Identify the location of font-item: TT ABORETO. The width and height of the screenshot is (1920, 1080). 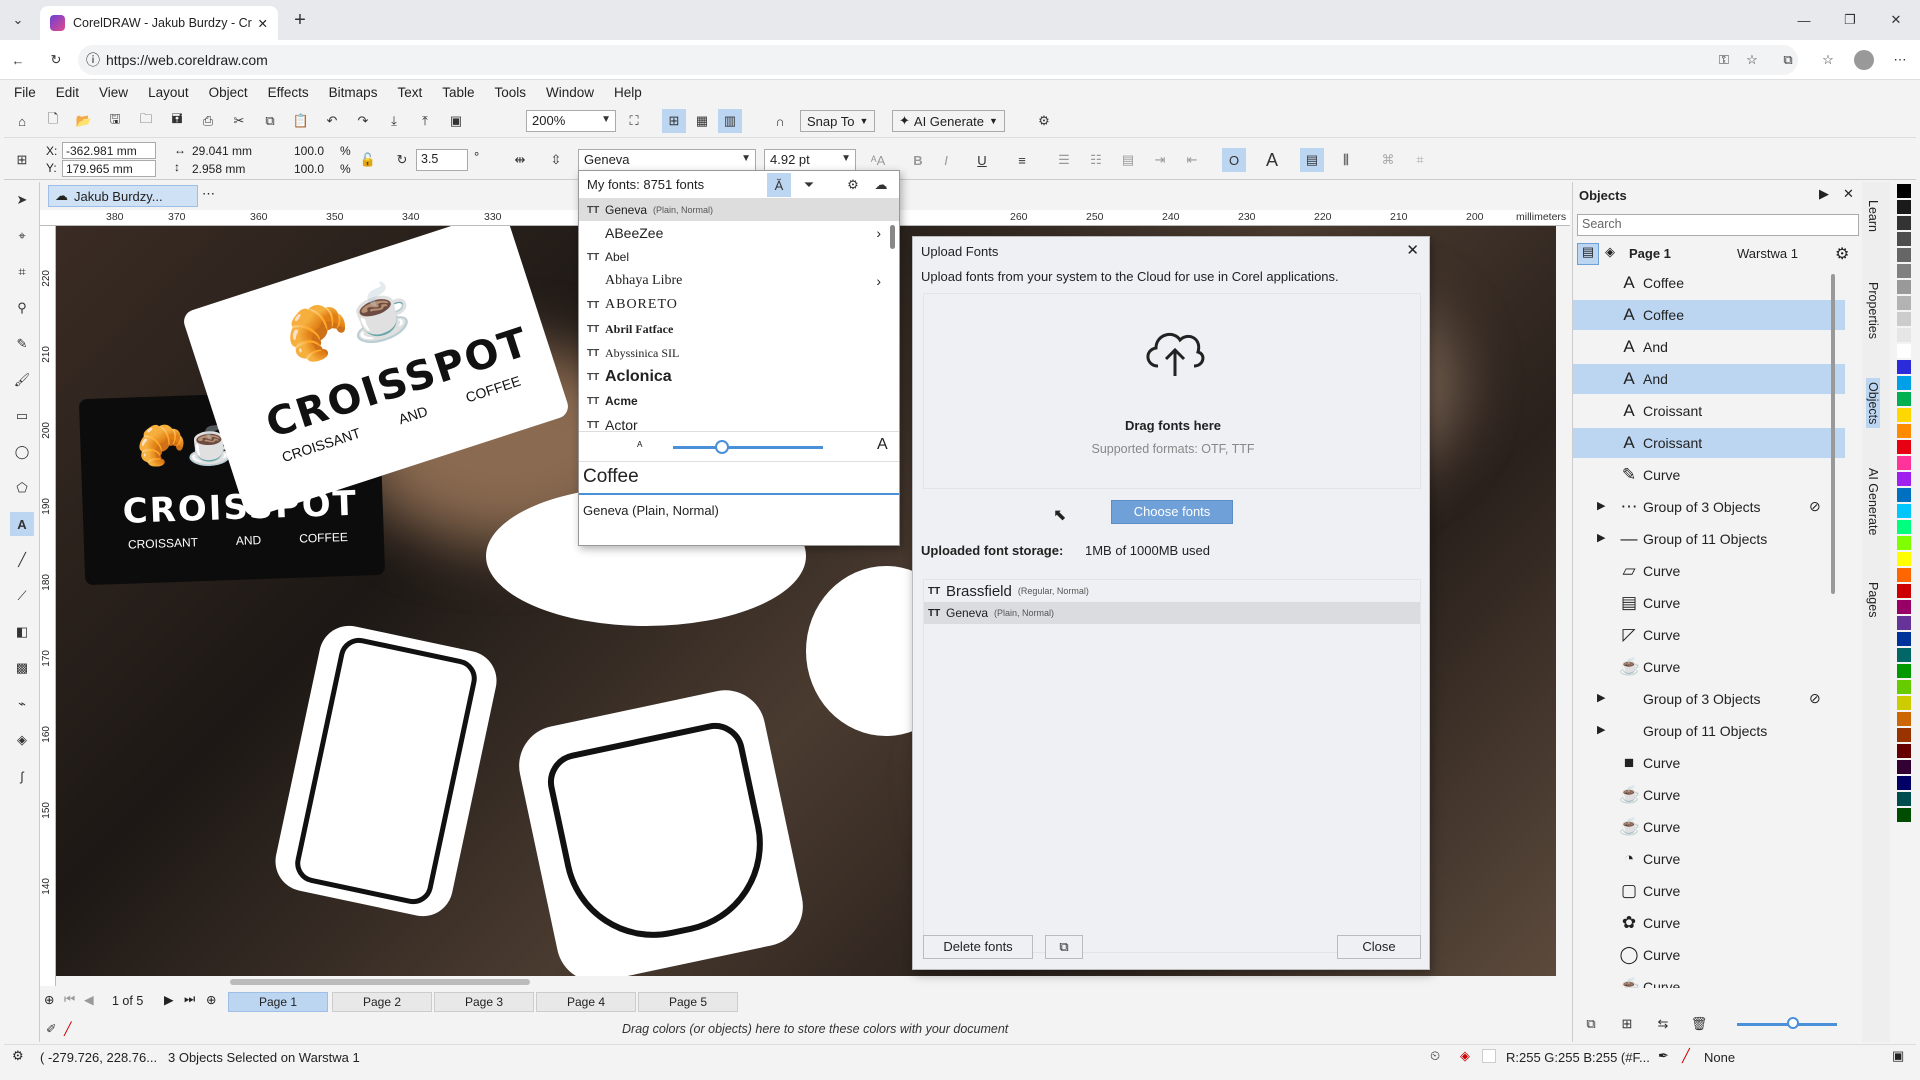
(739, 305).